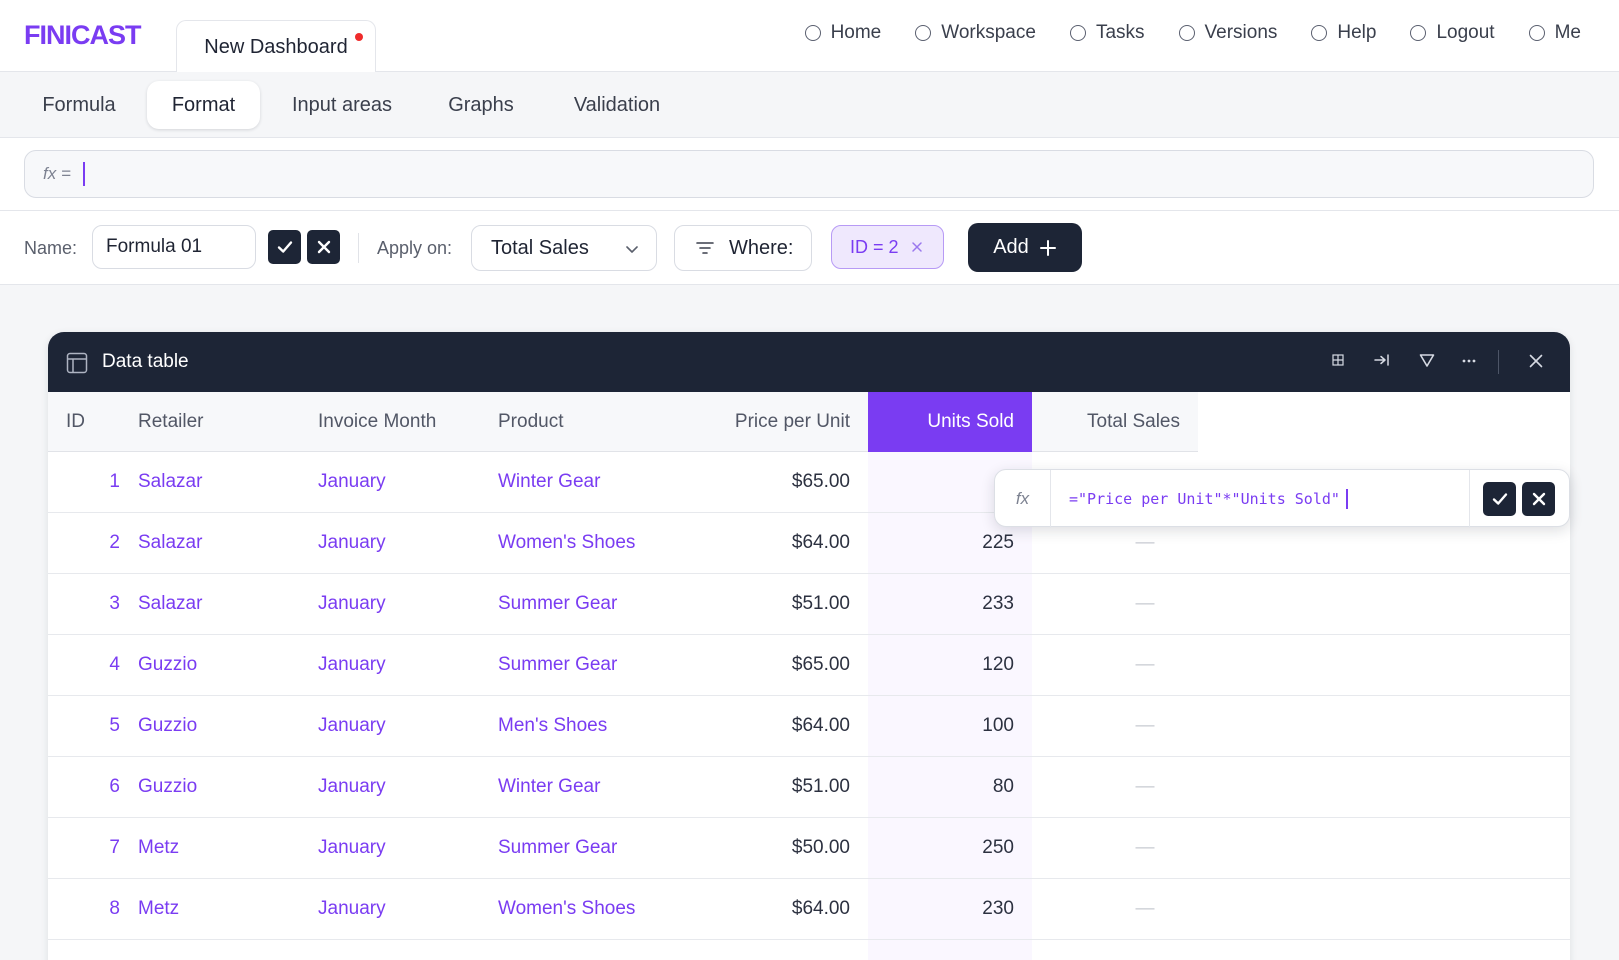 The height and width of the screenshot is (960, 1619). Describe the element at coordinates (79, 105) in the screenshot. I see `tab-formula: Formula` at that location.